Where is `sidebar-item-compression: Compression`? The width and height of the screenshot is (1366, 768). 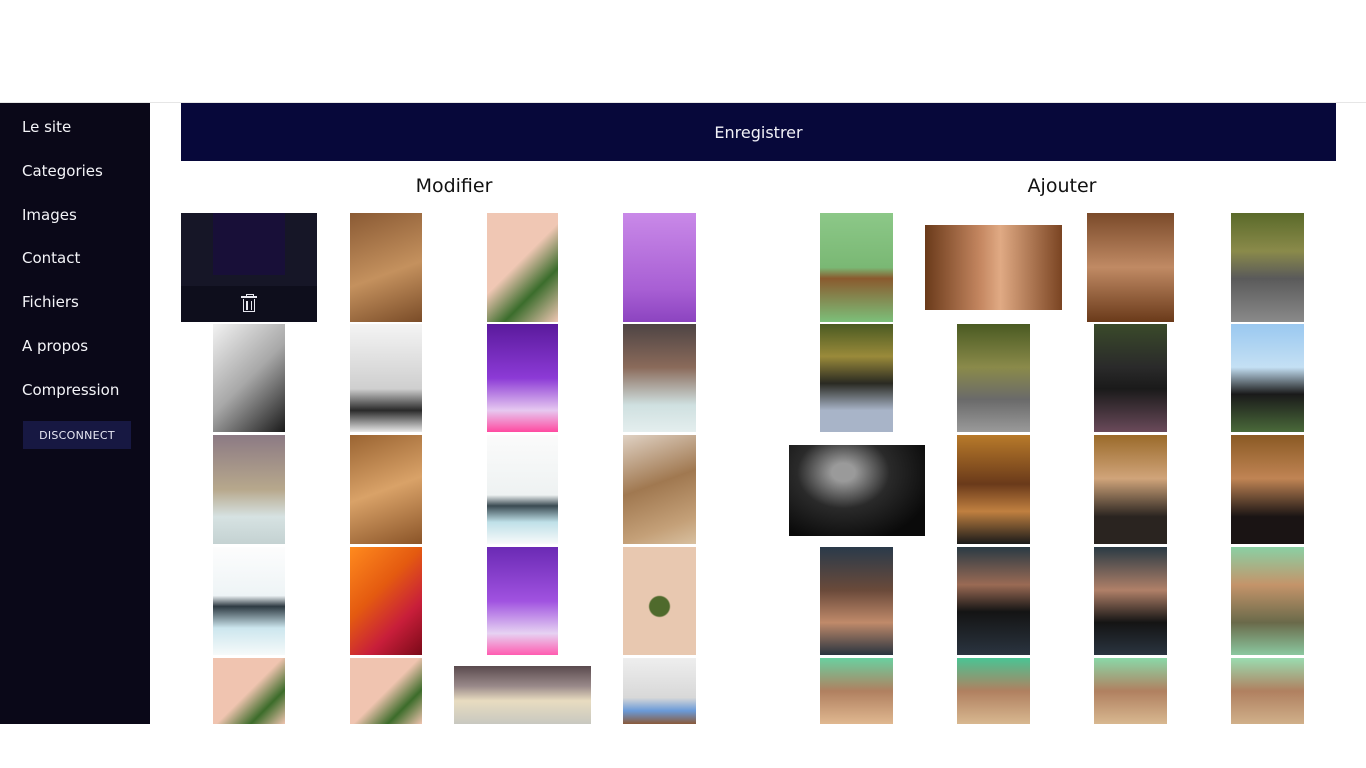 sidebar-item-compression: Compression is located at coordinates (70, 390).